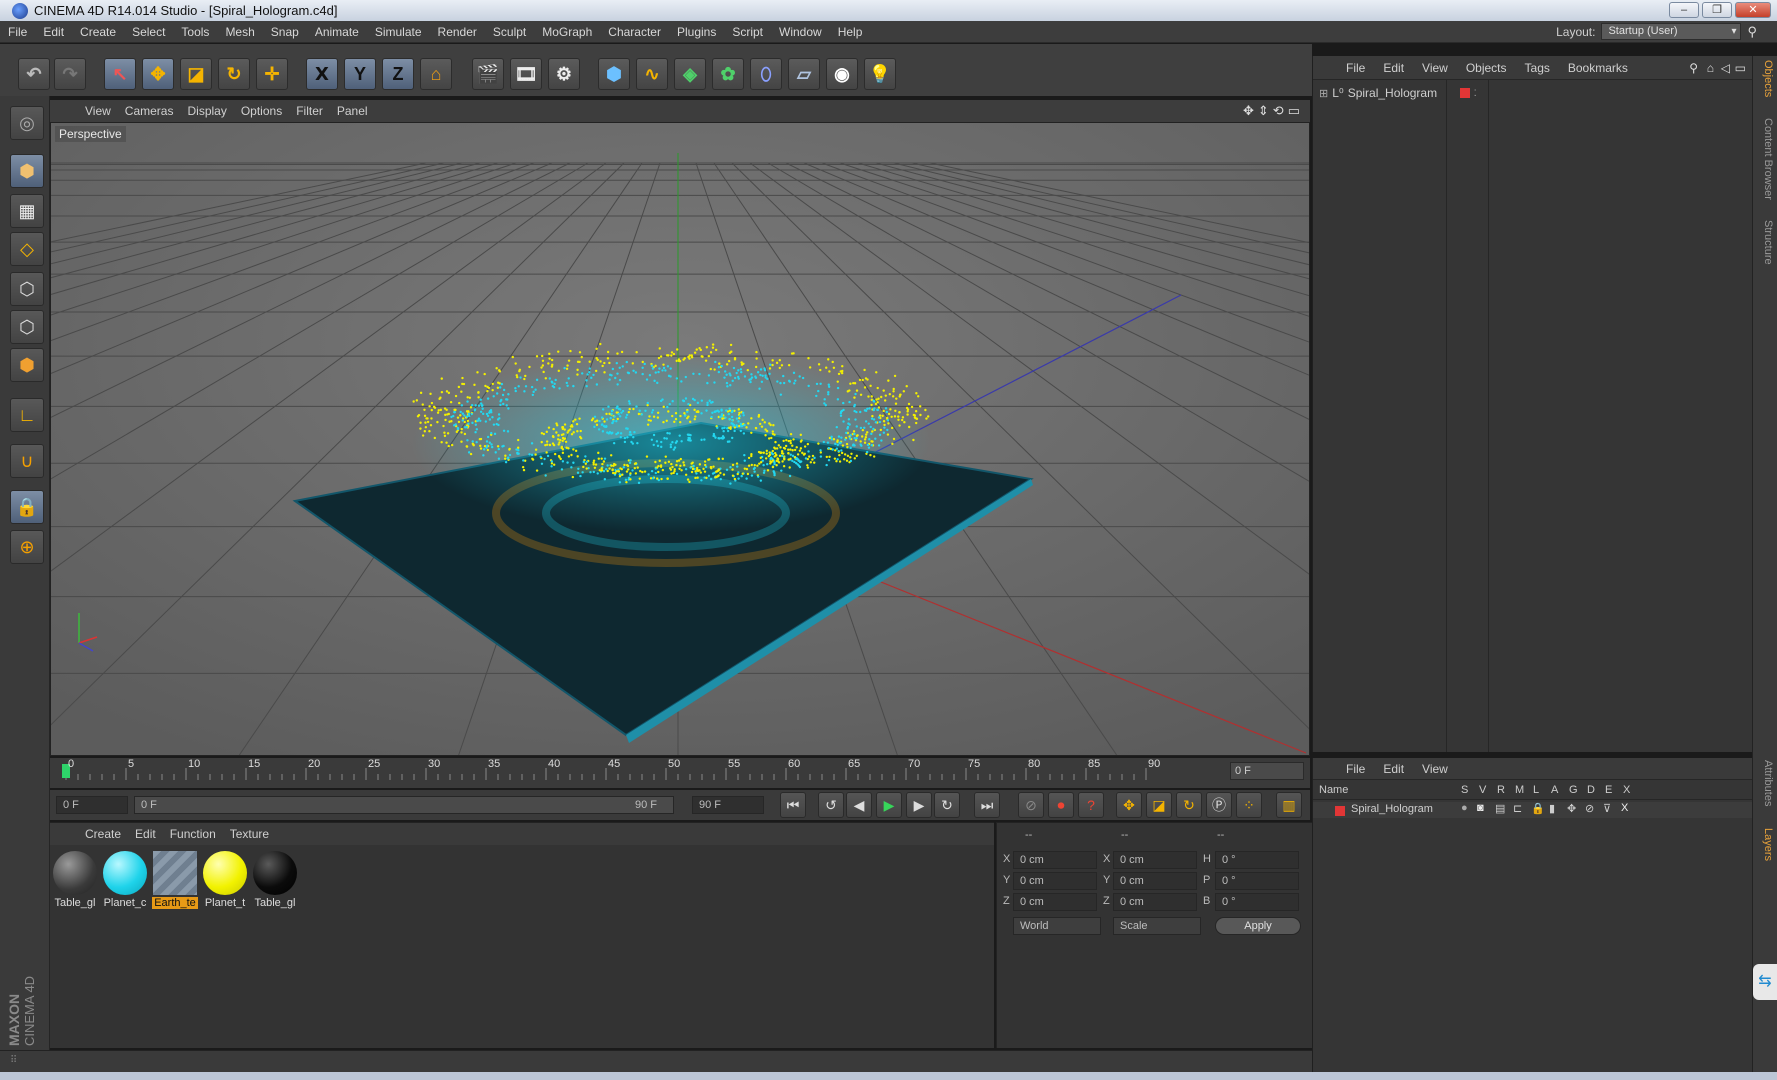 The image size is (1777, 1080). I want to click on maximize-view-icon: ▭, so click(1294, 111).